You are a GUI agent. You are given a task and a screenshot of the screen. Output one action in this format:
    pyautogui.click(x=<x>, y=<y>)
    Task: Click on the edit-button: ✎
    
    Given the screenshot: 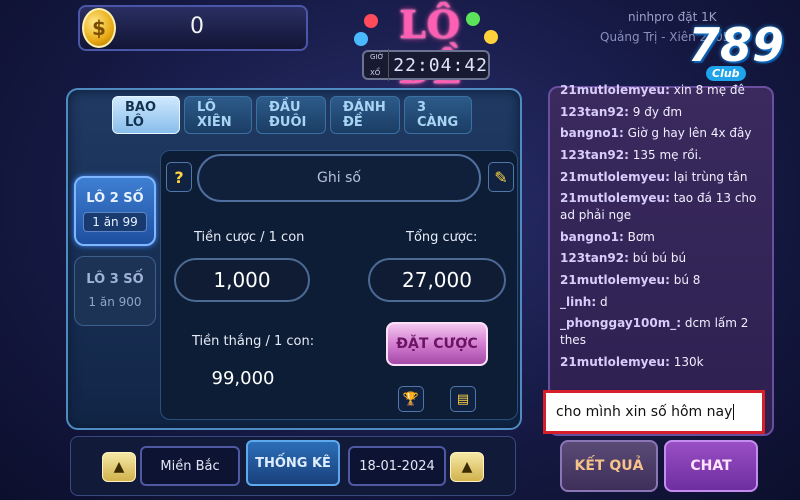 What is the action you would take?
    pyautogui.click(x=501, y=177)
    